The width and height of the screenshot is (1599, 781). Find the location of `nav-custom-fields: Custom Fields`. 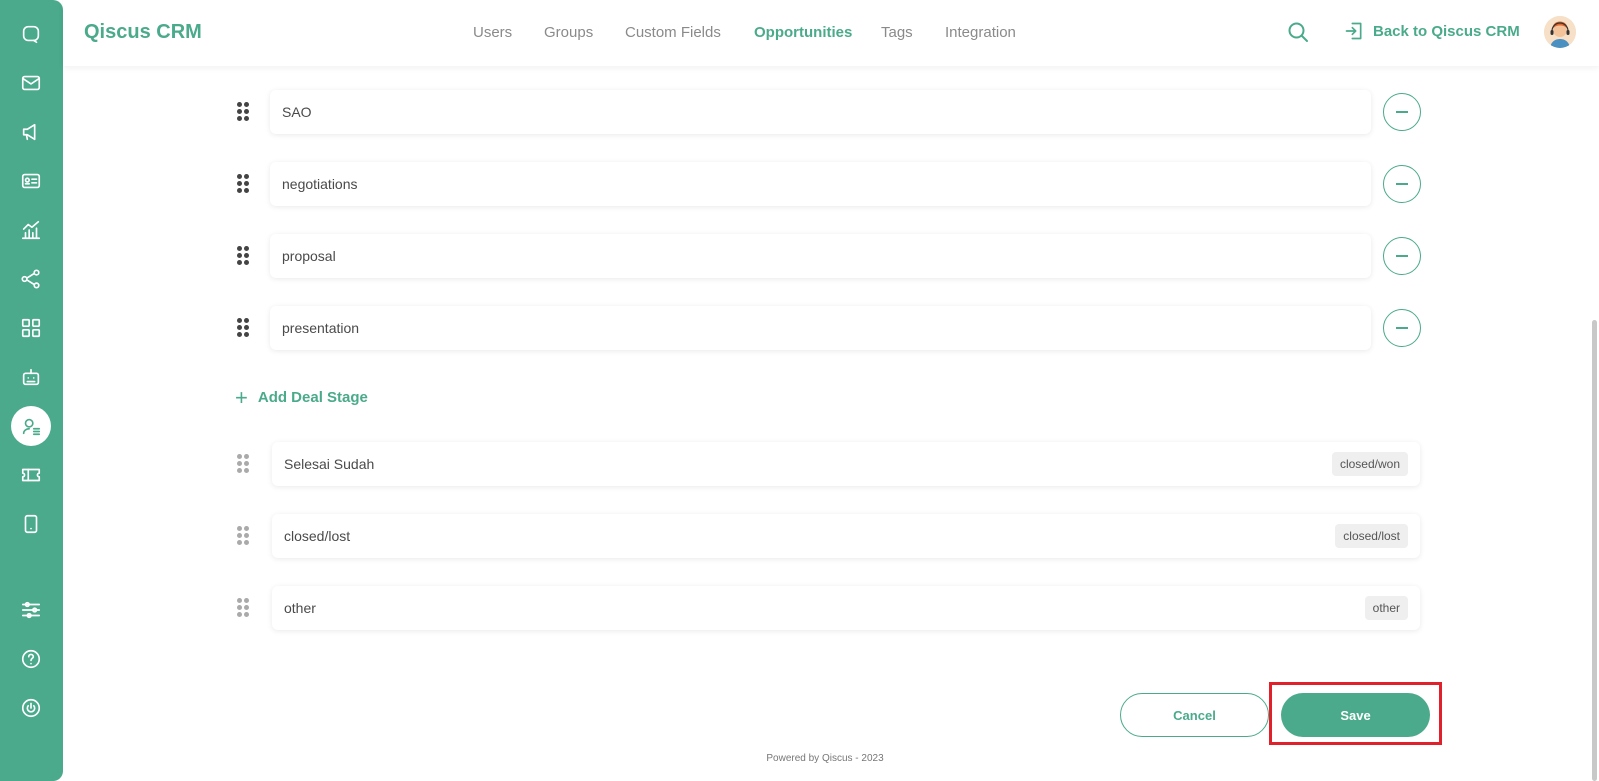

nav-custom-fields: Custom Fields is located at coordinates (673, 32).